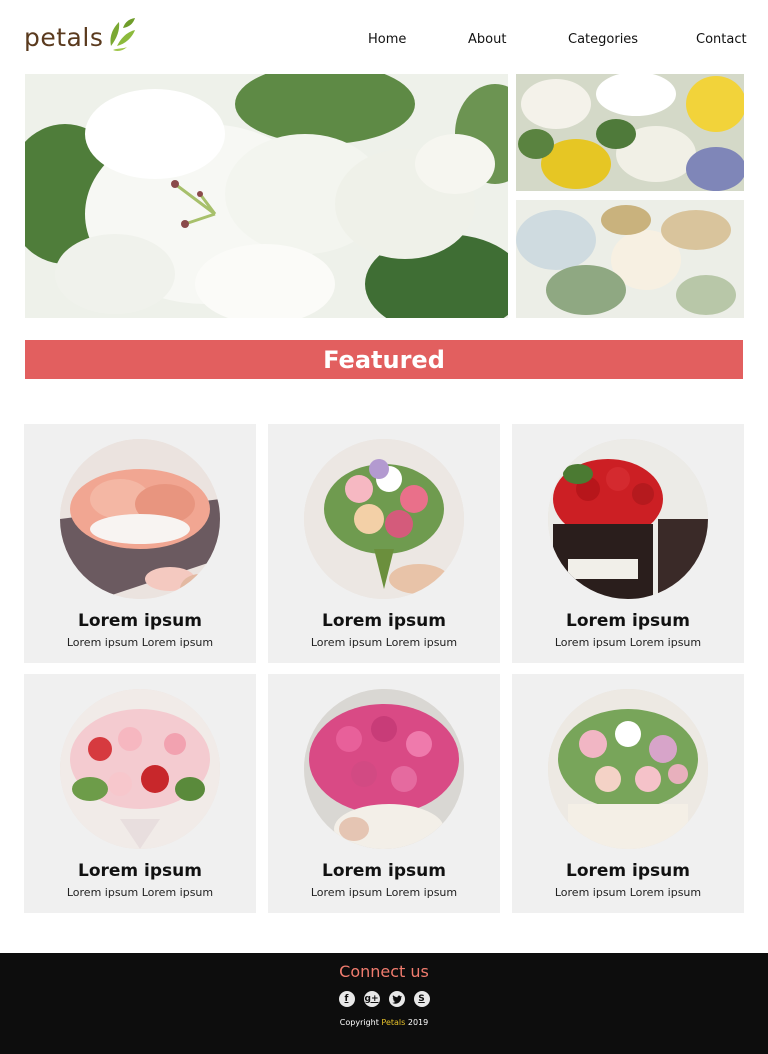  I want to click on facebook-icon: f, so click(346, 999).